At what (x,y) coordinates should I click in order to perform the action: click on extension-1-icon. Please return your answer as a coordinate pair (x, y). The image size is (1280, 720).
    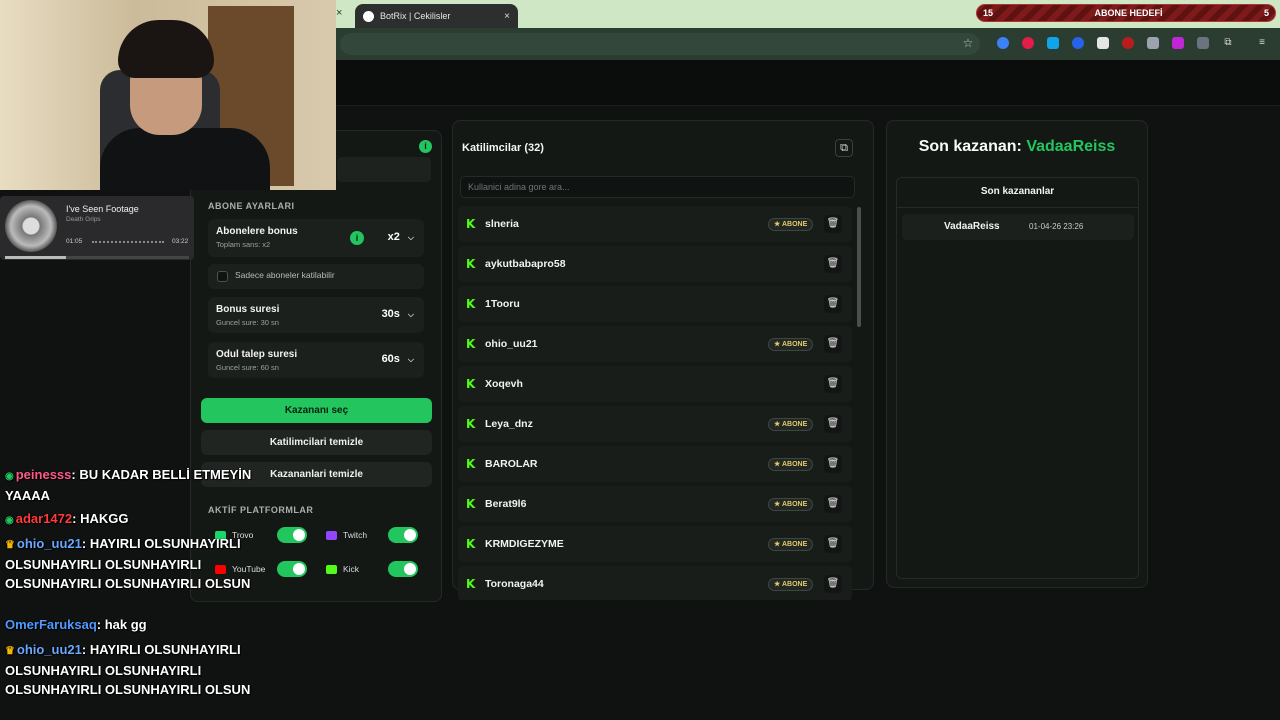
    Looking at the image, I should click on (1003, 43).